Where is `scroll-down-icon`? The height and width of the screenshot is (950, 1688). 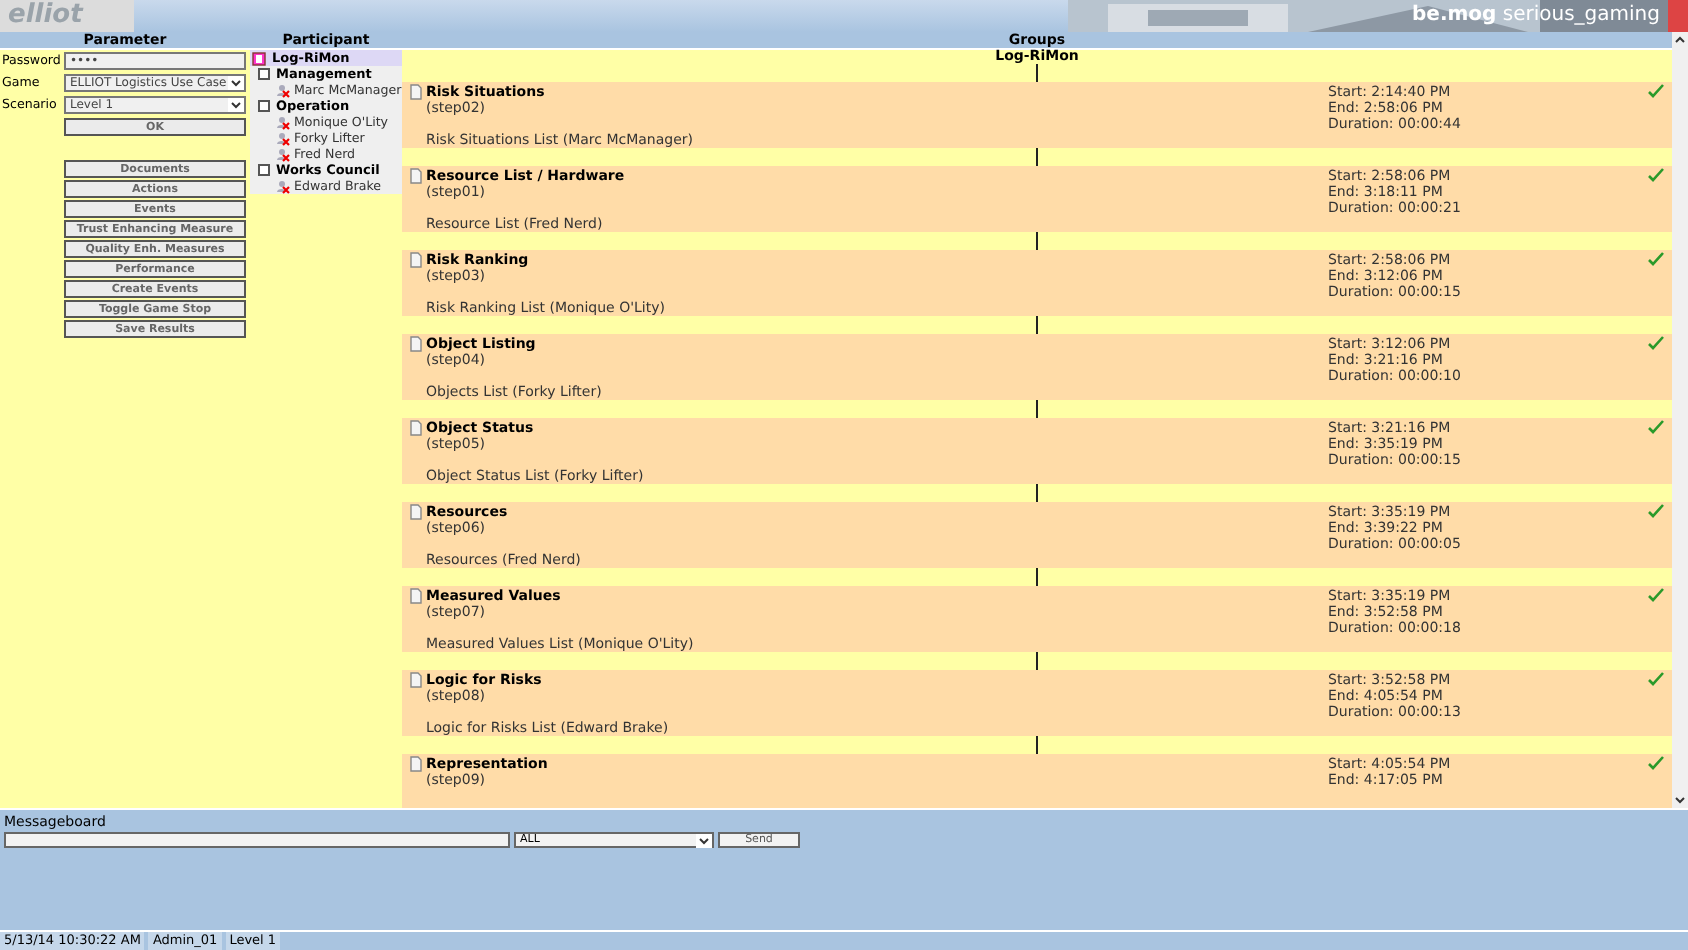
scroll-down-icon is located at coordinates (1680, 800).